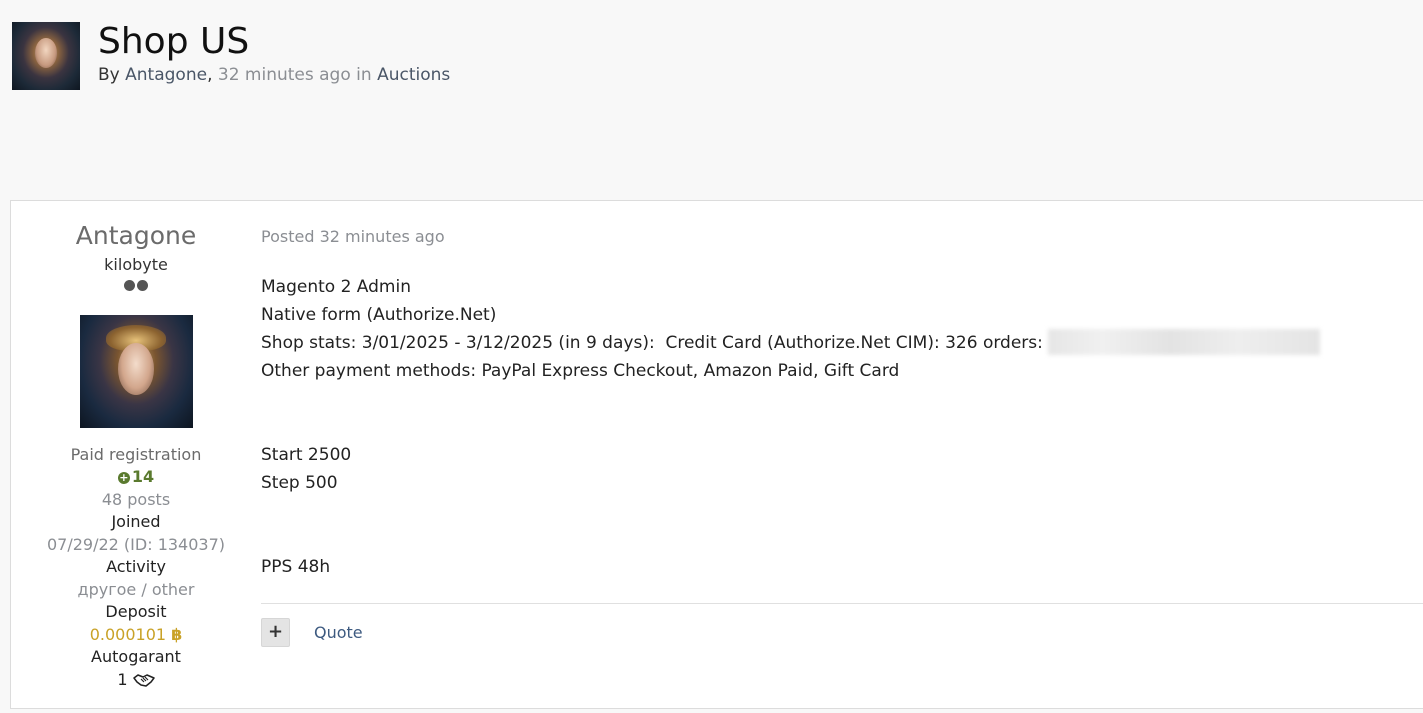 This screenshot has height=713, width=1423. I want to click on handshake-icon, so click(143, 680).